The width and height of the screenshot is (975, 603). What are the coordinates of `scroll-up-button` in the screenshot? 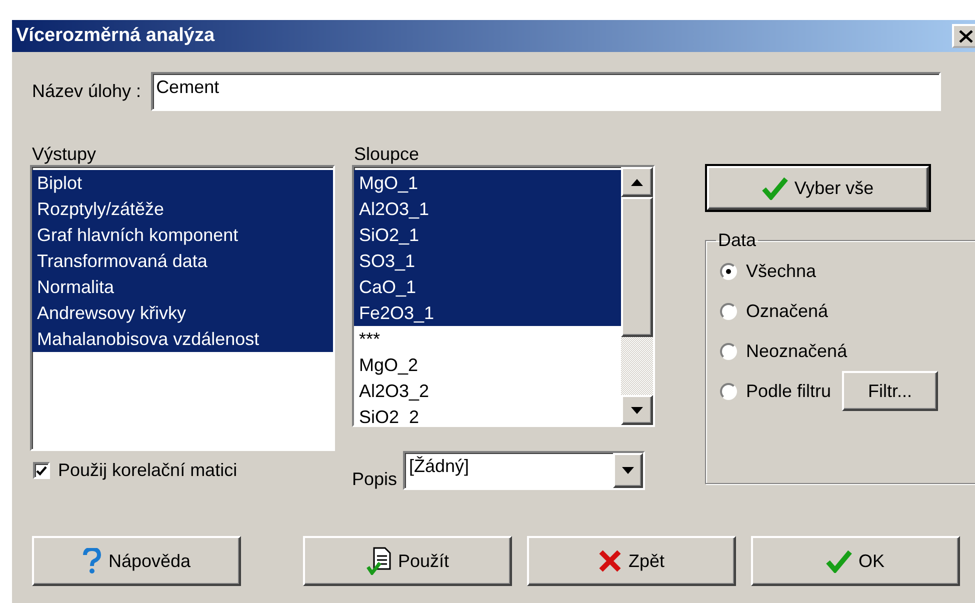 It's located at (637, 182).